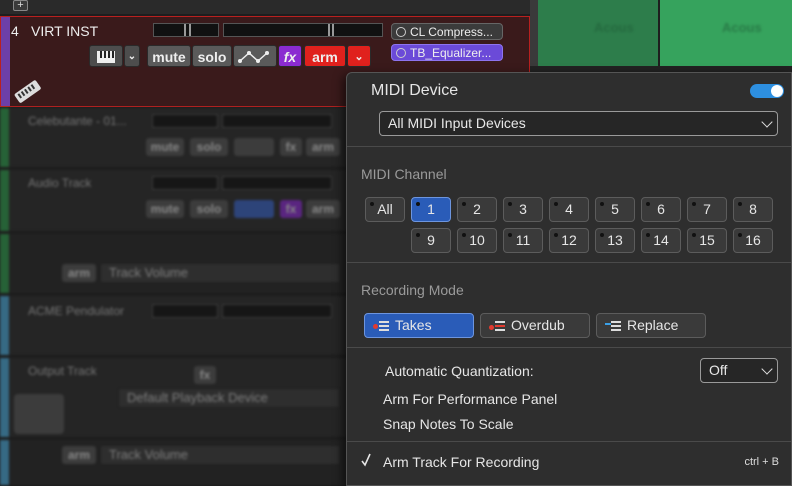  Describe the element at coordinates (265, 7) in the screenshot. I see `track-header-strip: +` at that location.